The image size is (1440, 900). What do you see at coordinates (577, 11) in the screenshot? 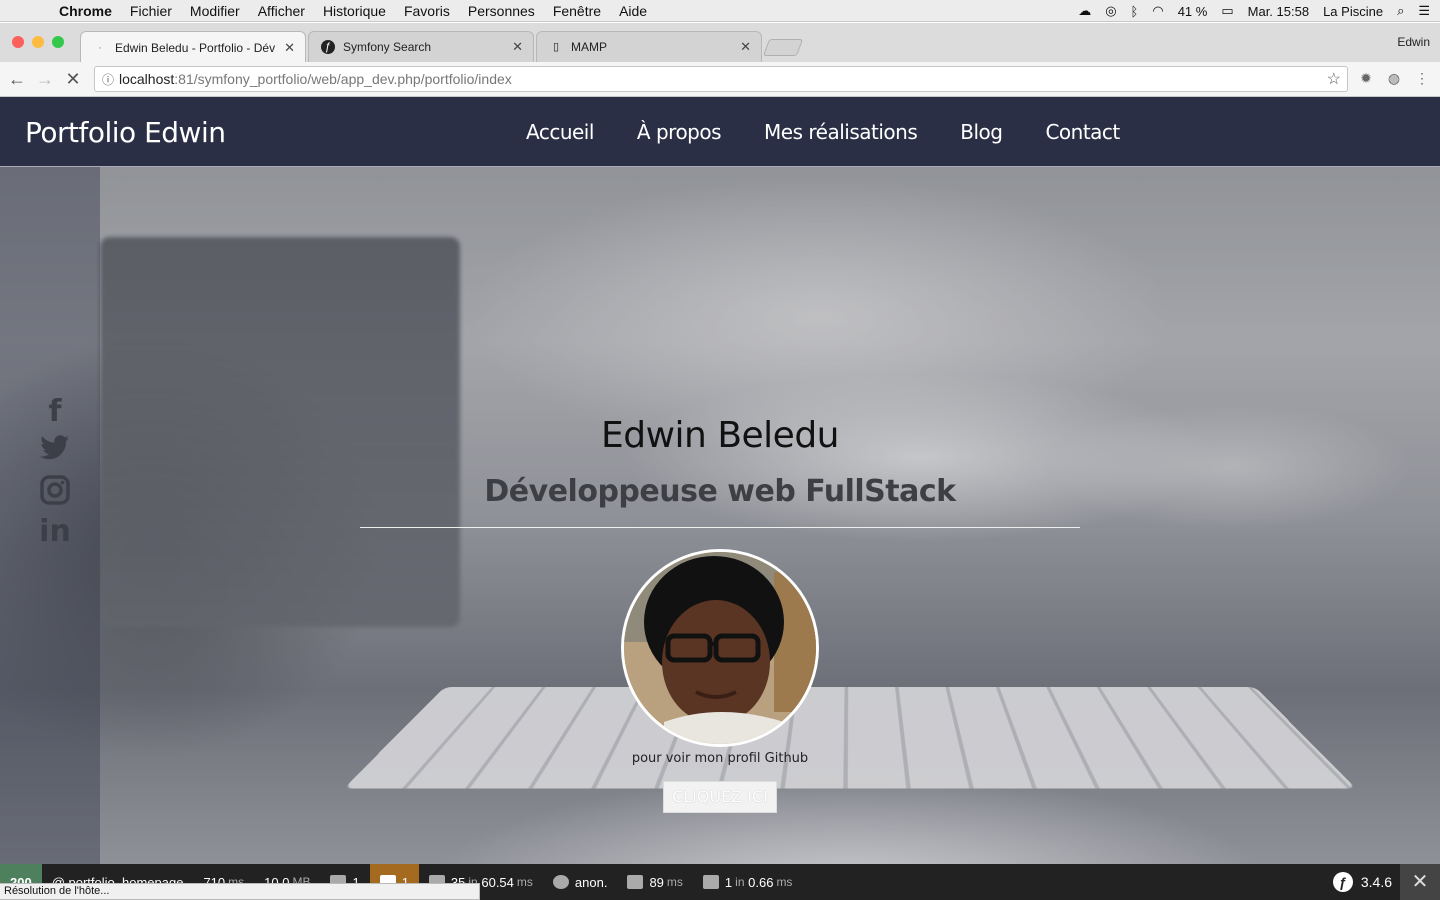
I see `menu-fenetre: Fenêtre` at bounding box center [577, 11].